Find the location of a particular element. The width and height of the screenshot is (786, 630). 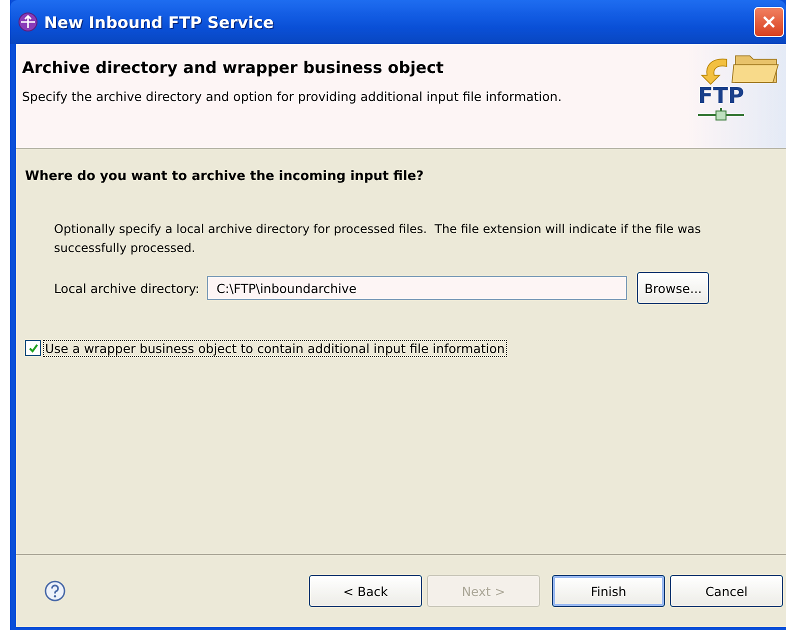

check-icon is located at coordinates (33, 348).